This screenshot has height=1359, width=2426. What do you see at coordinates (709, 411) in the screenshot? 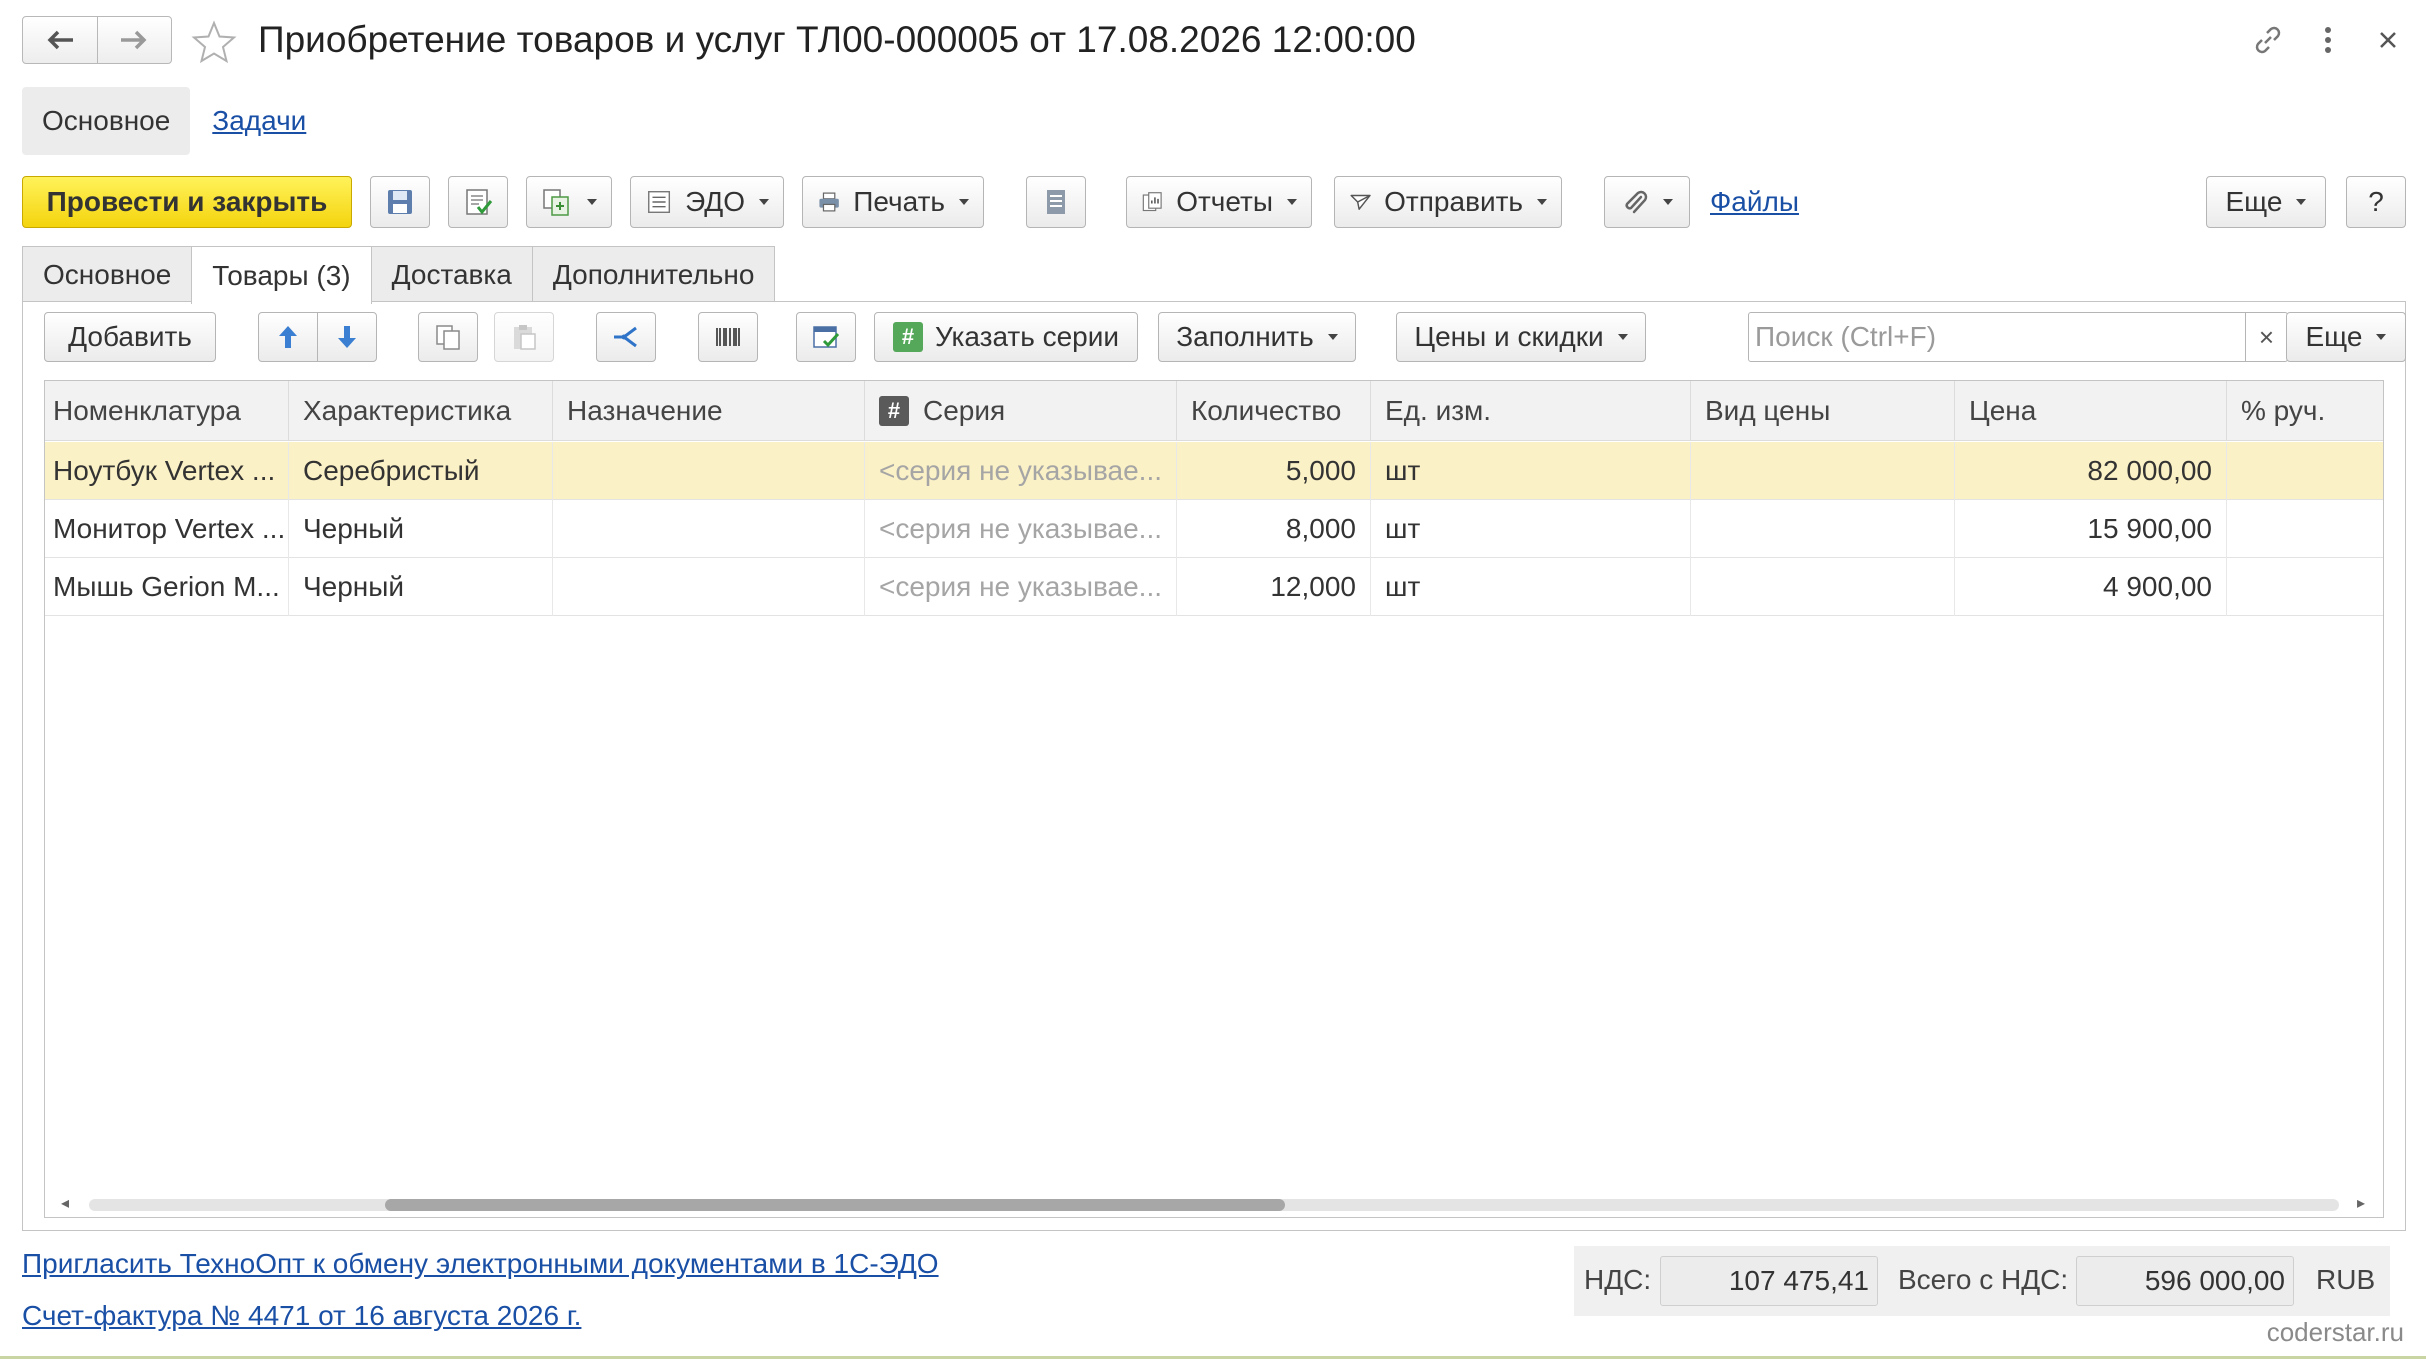
I see `column-header-purpose: Назначение` at bounding box center [709, 411].